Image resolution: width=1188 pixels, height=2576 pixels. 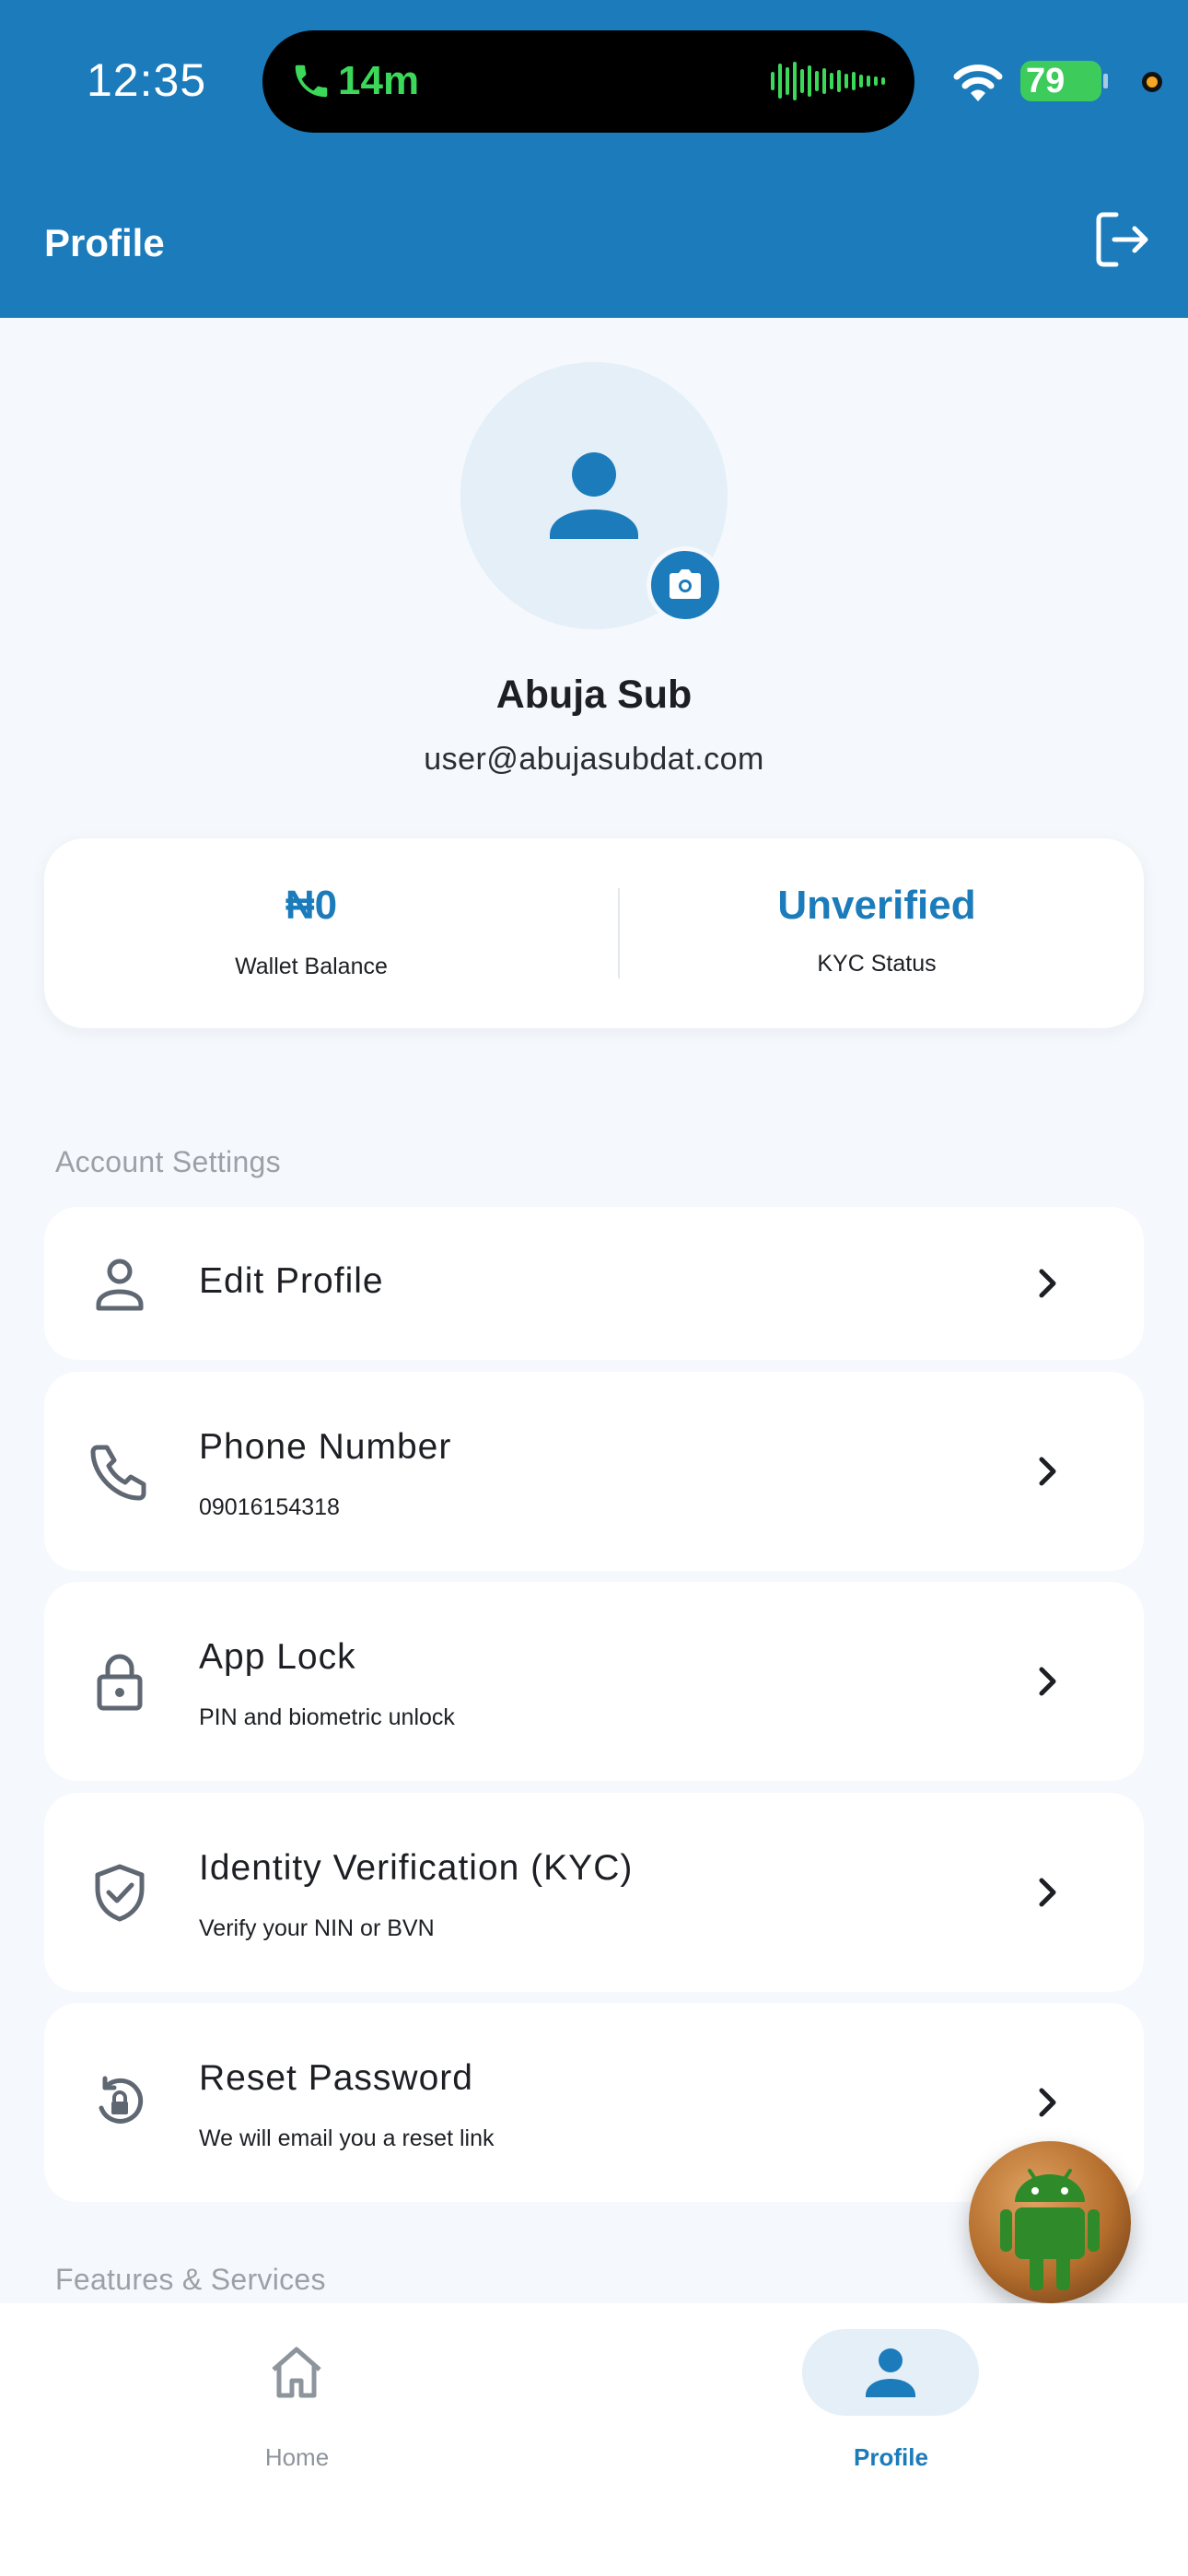 What do you see at coordinates (311, 933) in the screenshot?
I see `wallet-balance-stat: ₦0 Wallet Balance` at bounding box center [311, 933].